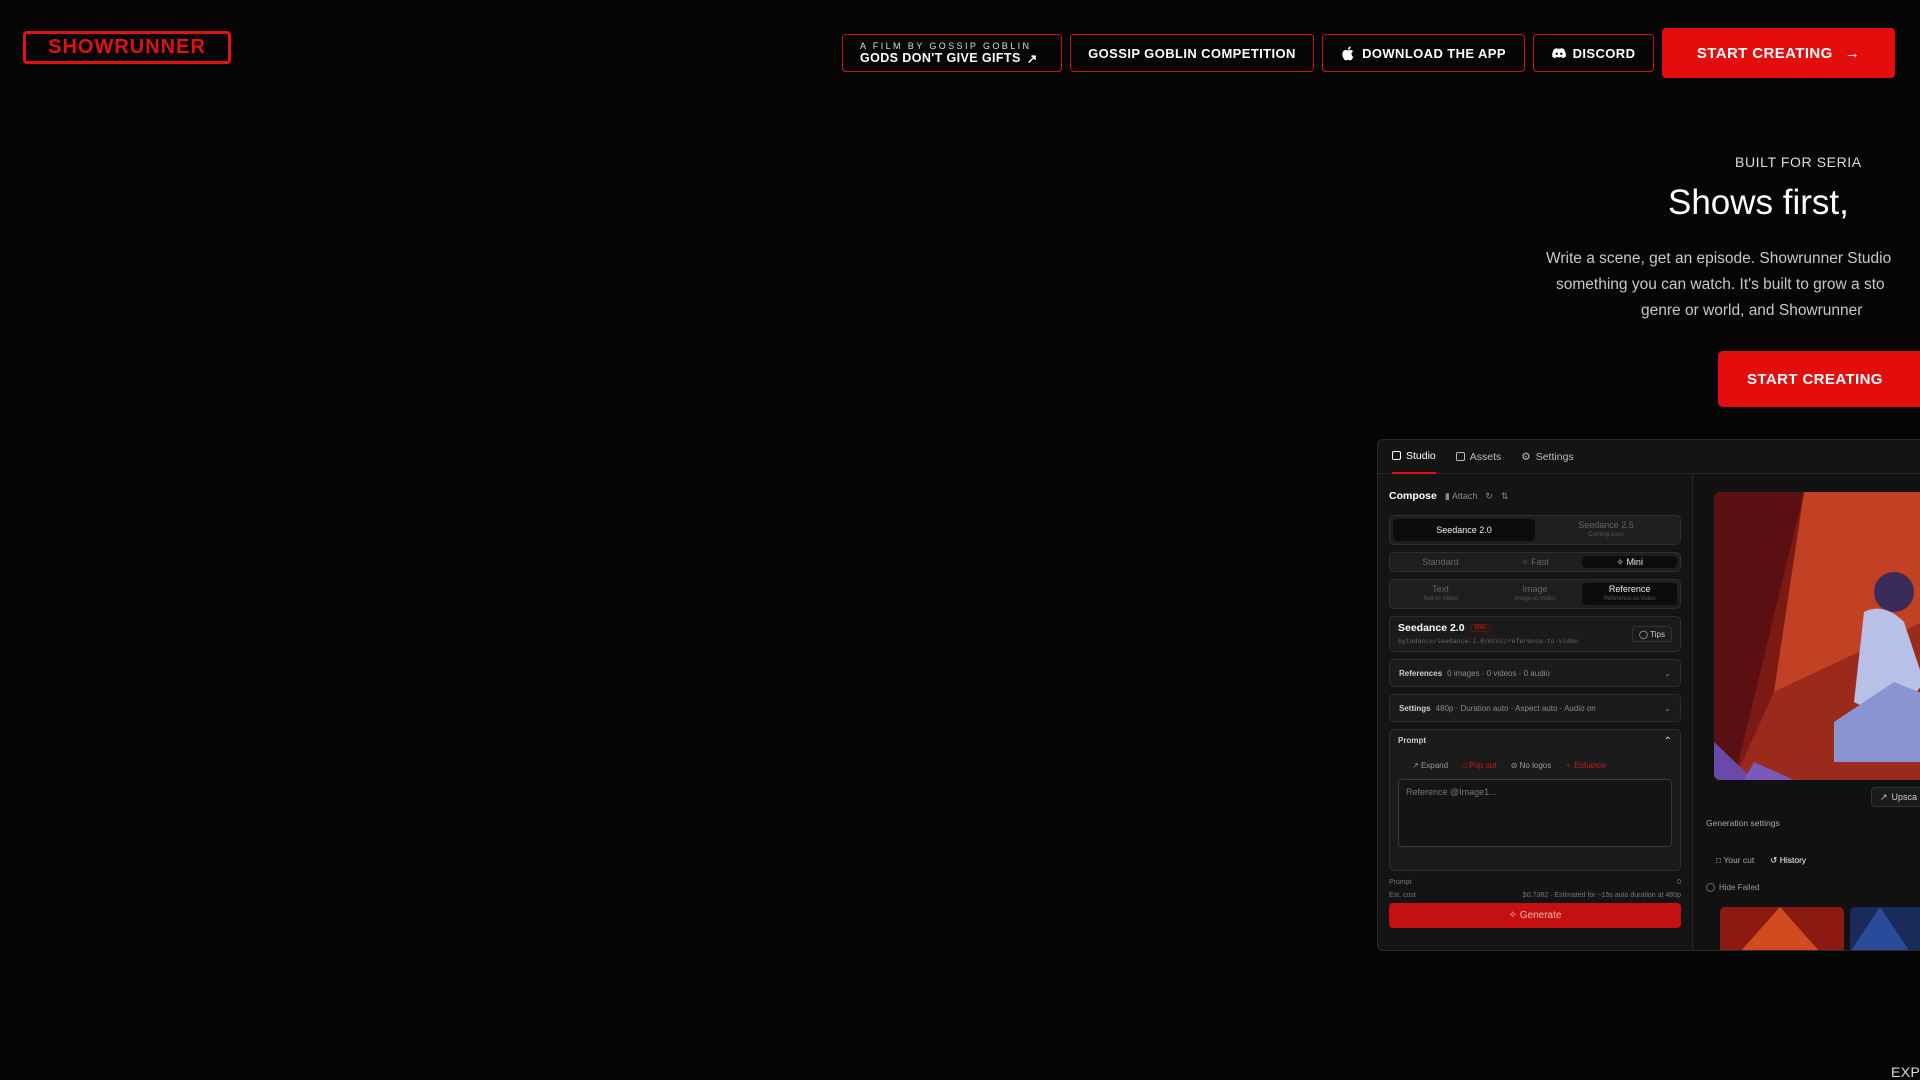 This screenshot has width=1920, height=1080. I want to click on prompt-count: 0, so click(1679, 882).